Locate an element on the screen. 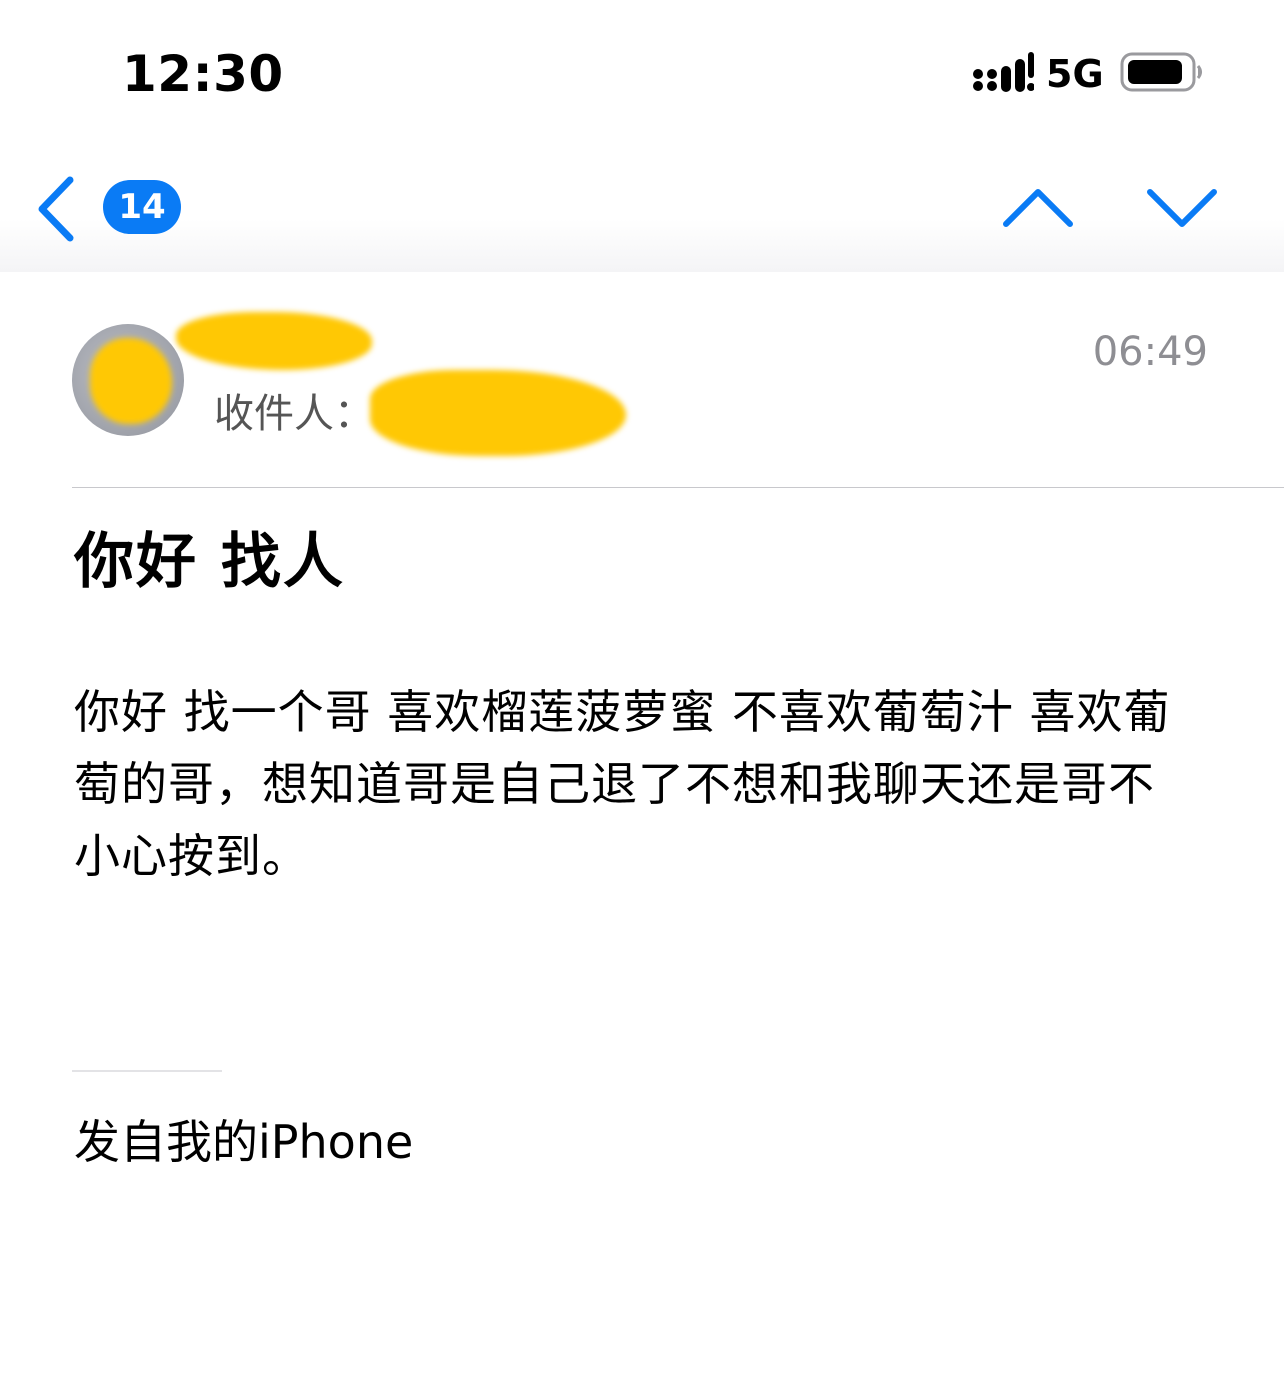 The image size is (1284, 1382). sender-avatar is located at coordinates (128, 380).